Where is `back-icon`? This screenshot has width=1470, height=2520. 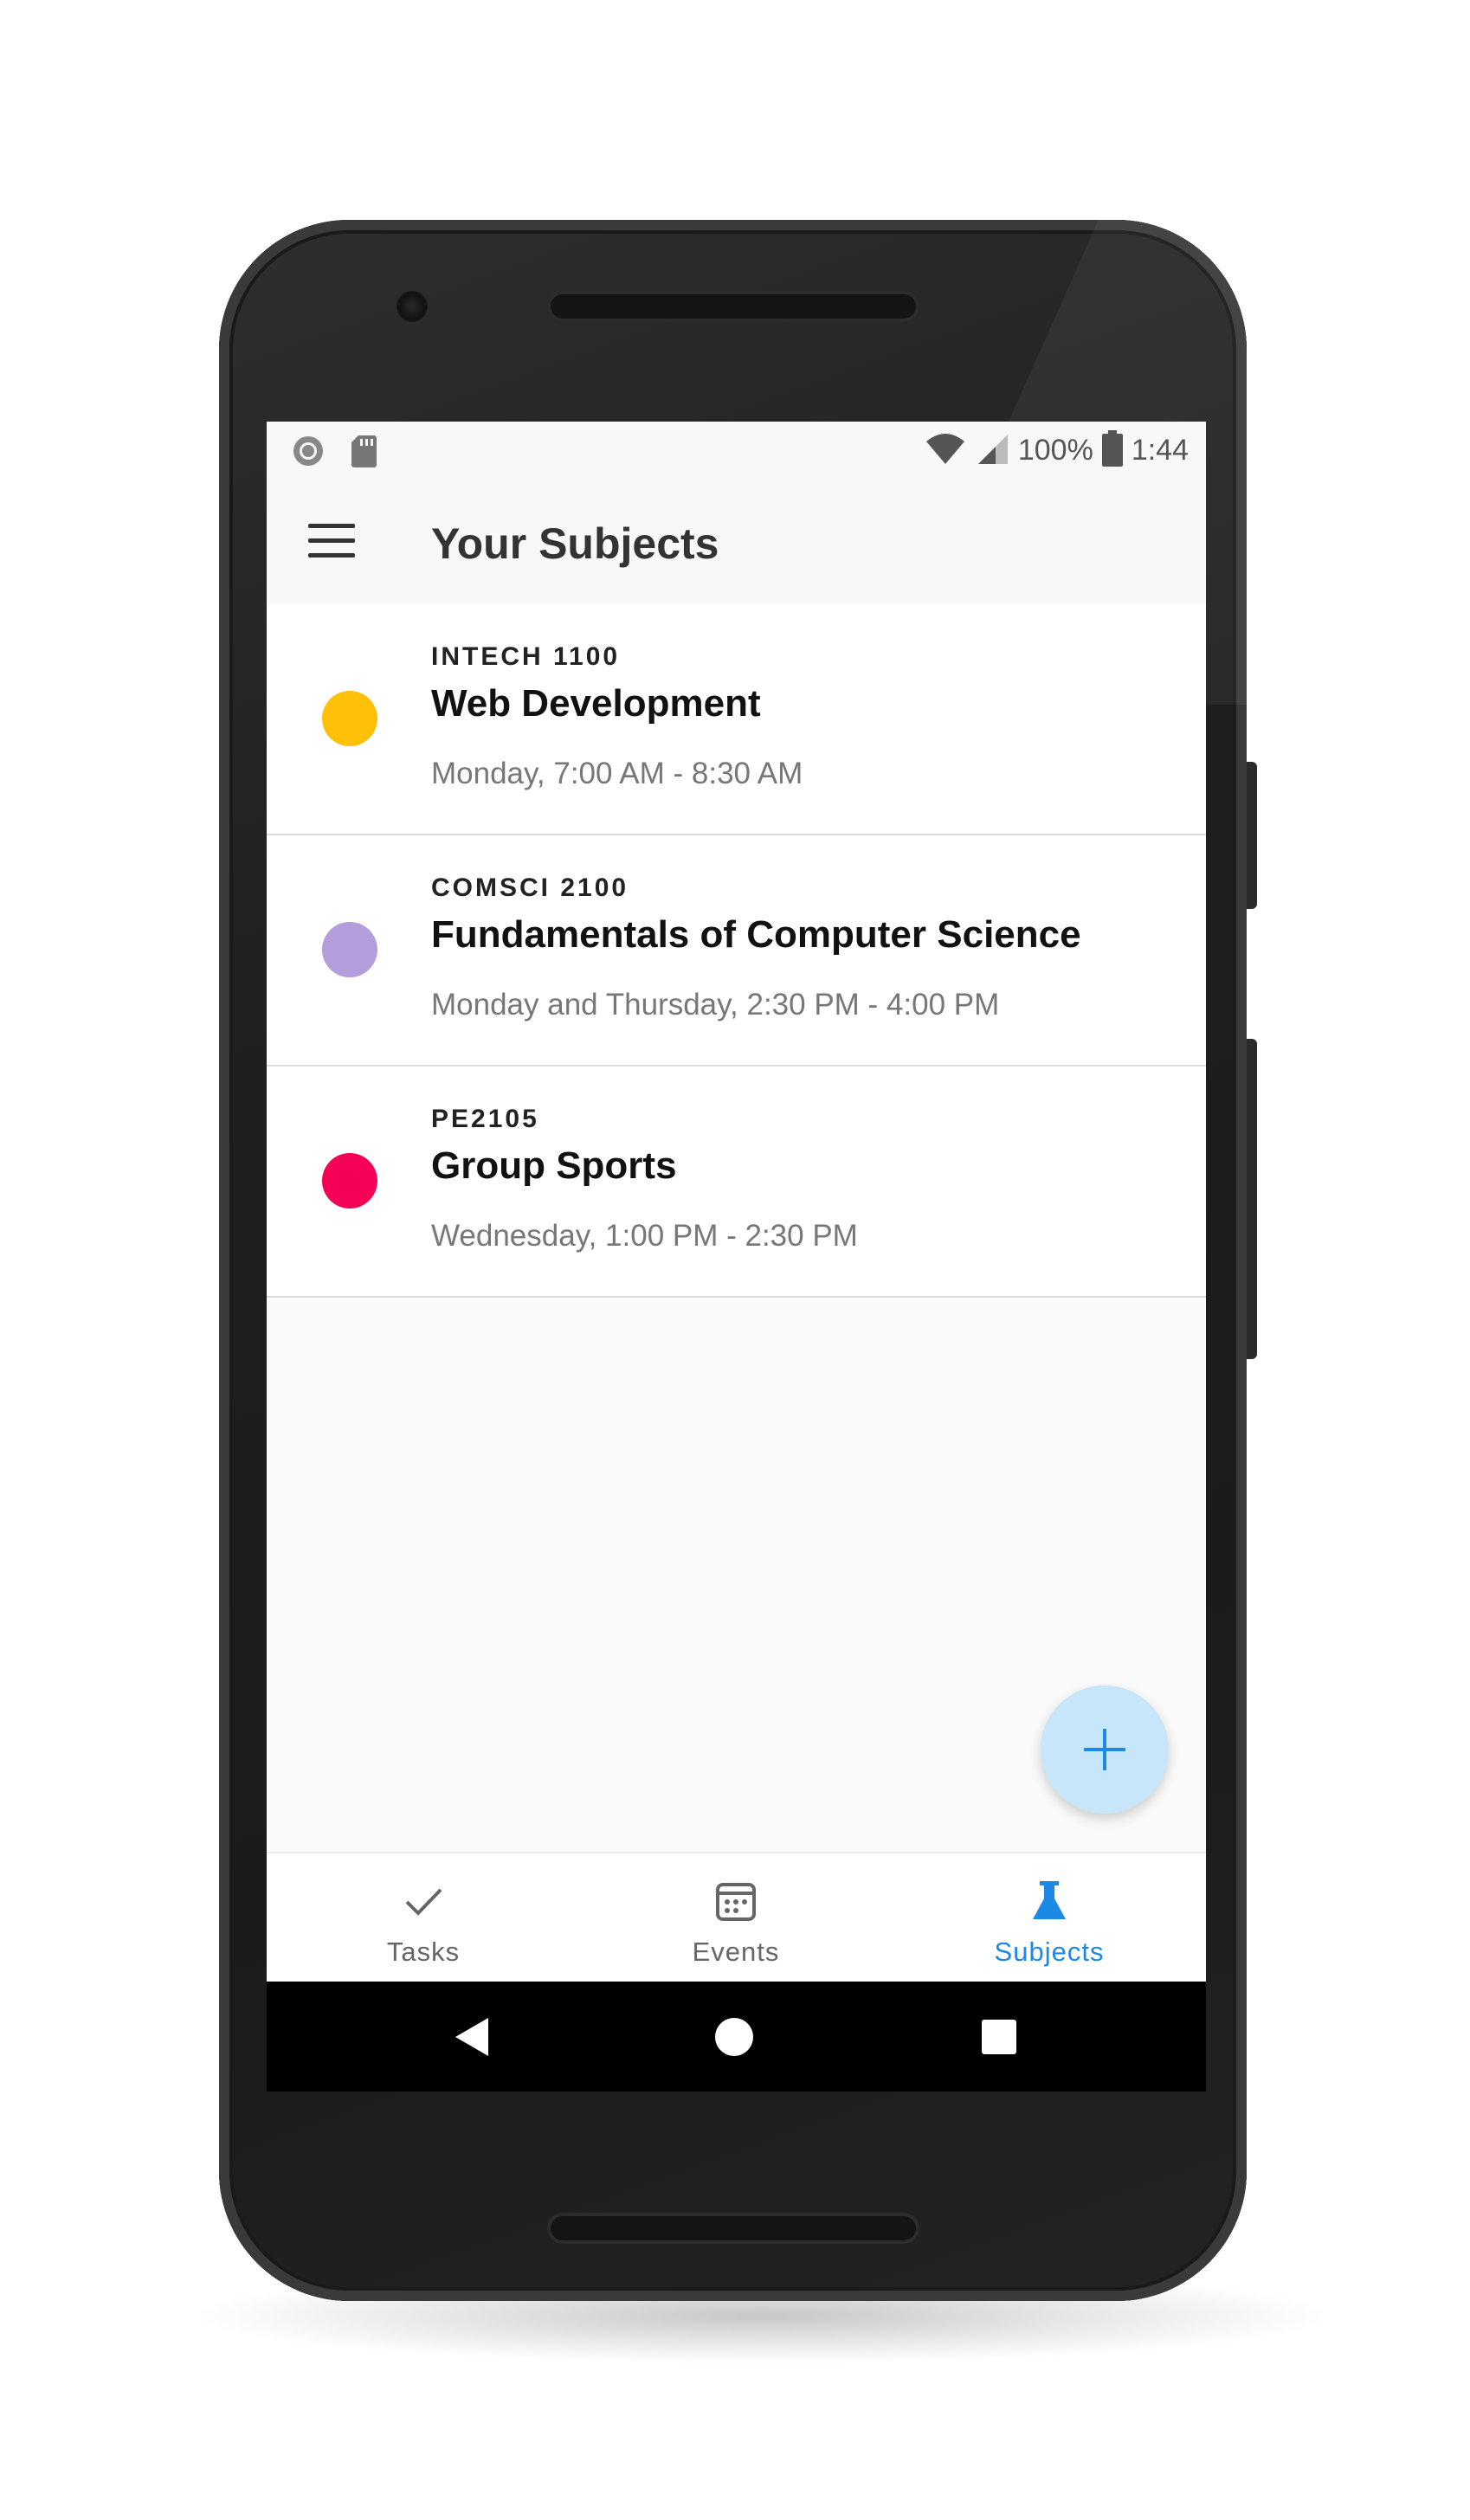
back-icon is located at coordinates (472, 2037).